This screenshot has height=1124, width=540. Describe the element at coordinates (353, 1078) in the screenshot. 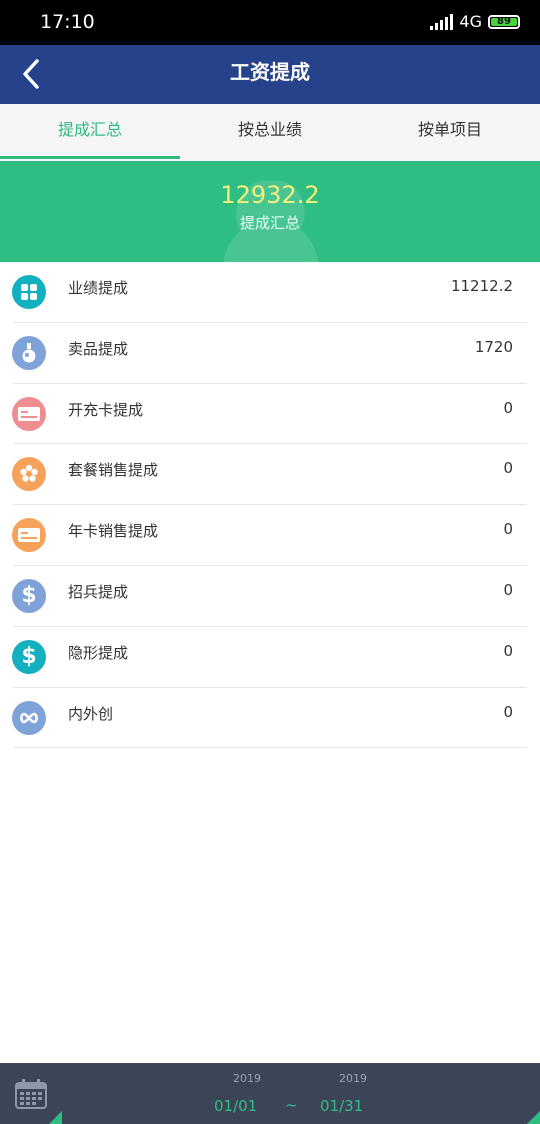

I see `end-year: 2019` at that location.